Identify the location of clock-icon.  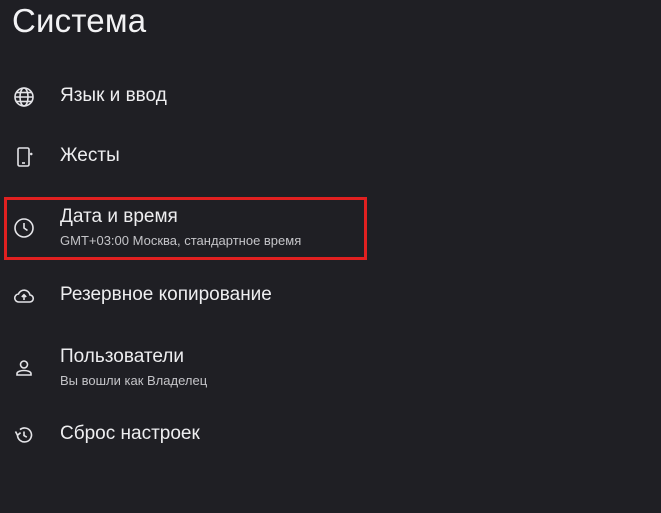
(24, 228).